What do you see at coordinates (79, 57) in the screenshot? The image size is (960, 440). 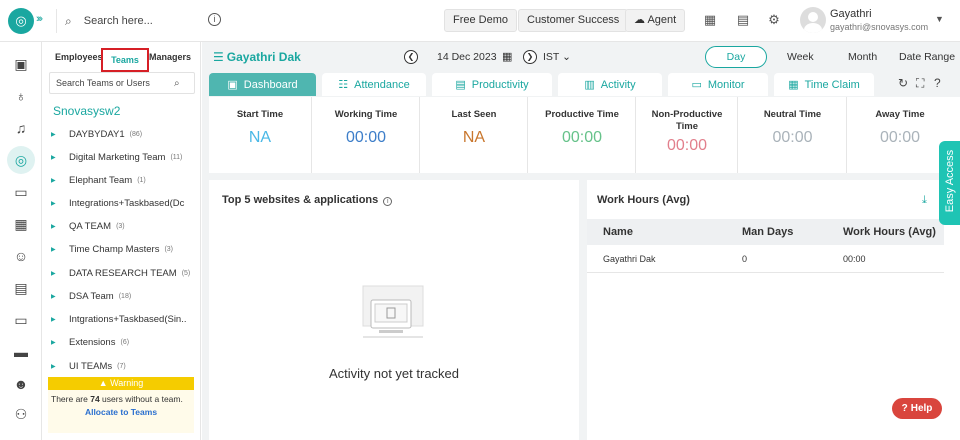 I see `tab-employees: Employees` at bounding box center [79, 57].